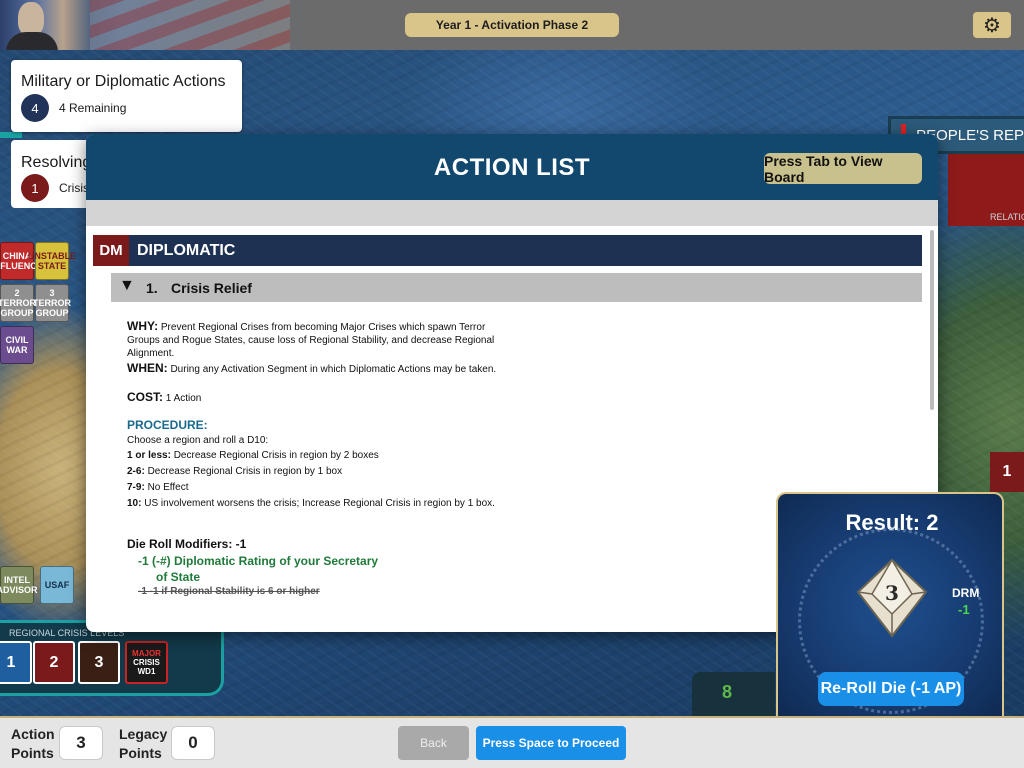 The image size is (1024, 768). I want to click on crisis-level-1: 1, so click(16, 662).